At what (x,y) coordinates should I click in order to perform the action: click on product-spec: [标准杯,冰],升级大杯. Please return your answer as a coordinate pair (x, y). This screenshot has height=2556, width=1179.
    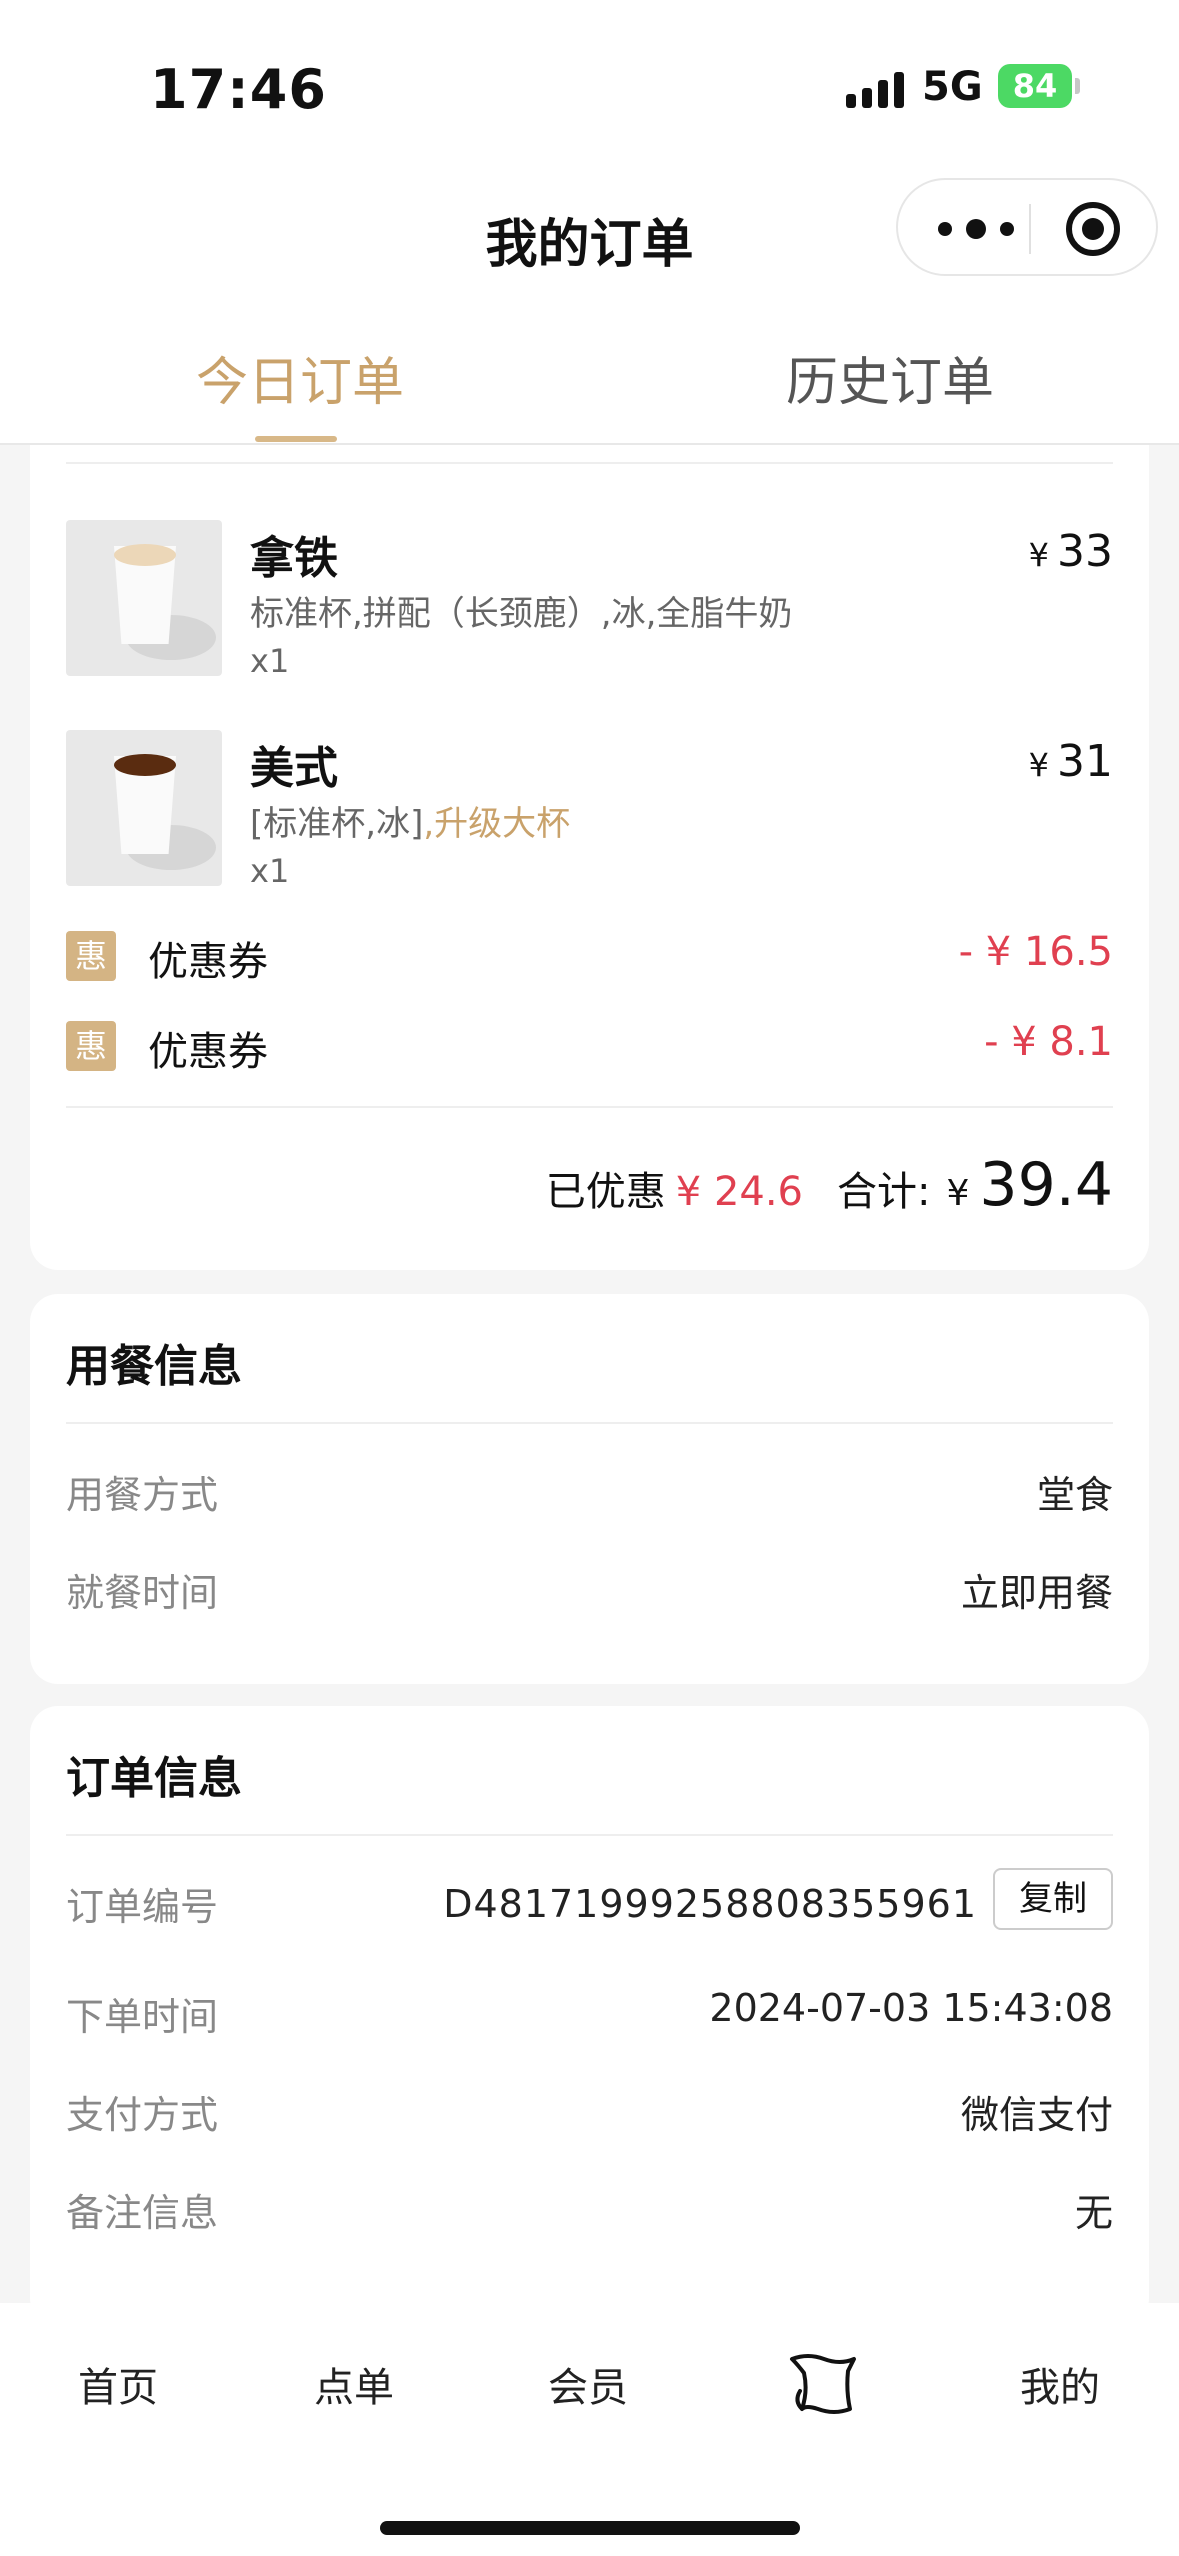
    Looking at the image, I should click on (410, 824).